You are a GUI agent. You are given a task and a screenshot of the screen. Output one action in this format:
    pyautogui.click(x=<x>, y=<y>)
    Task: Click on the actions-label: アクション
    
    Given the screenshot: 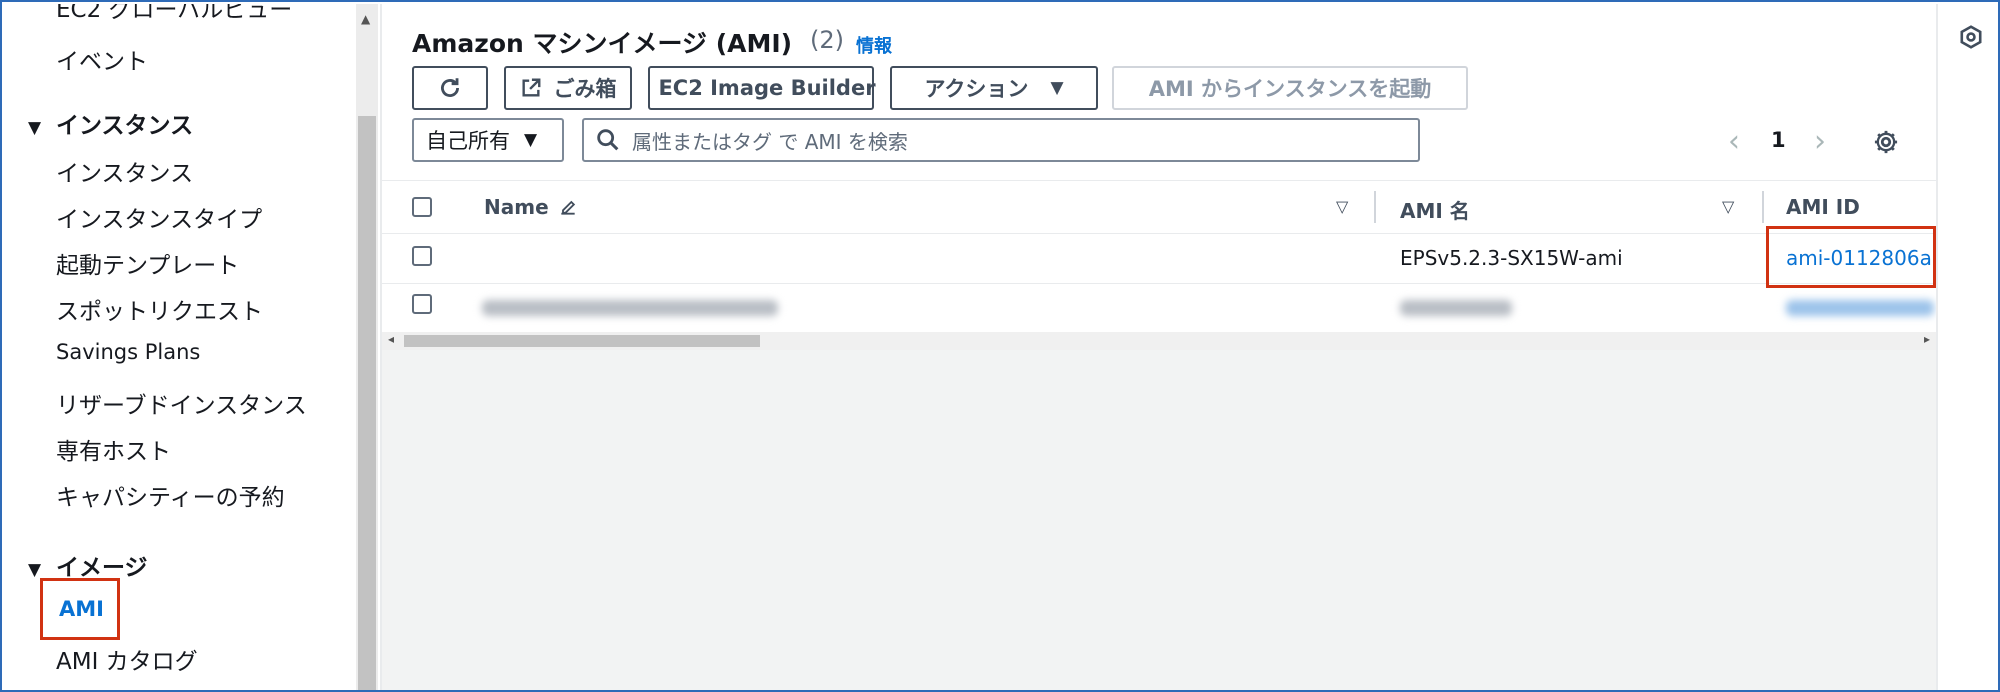 What is the action you would take?
    pyautogui.click(x=976, y=89)
    